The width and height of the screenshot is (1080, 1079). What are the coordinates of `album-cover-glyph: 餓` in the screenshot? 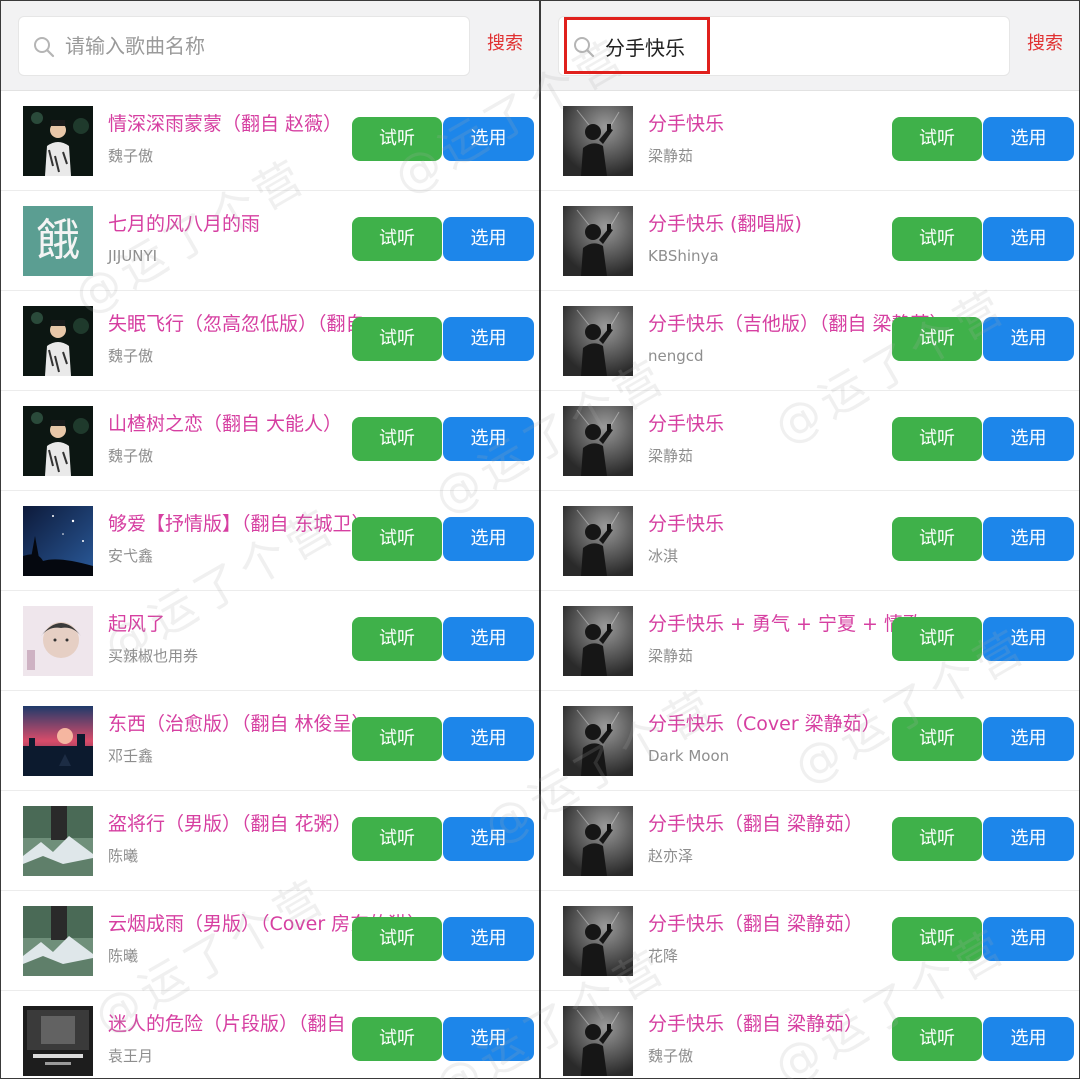 It's located at (58, 241).